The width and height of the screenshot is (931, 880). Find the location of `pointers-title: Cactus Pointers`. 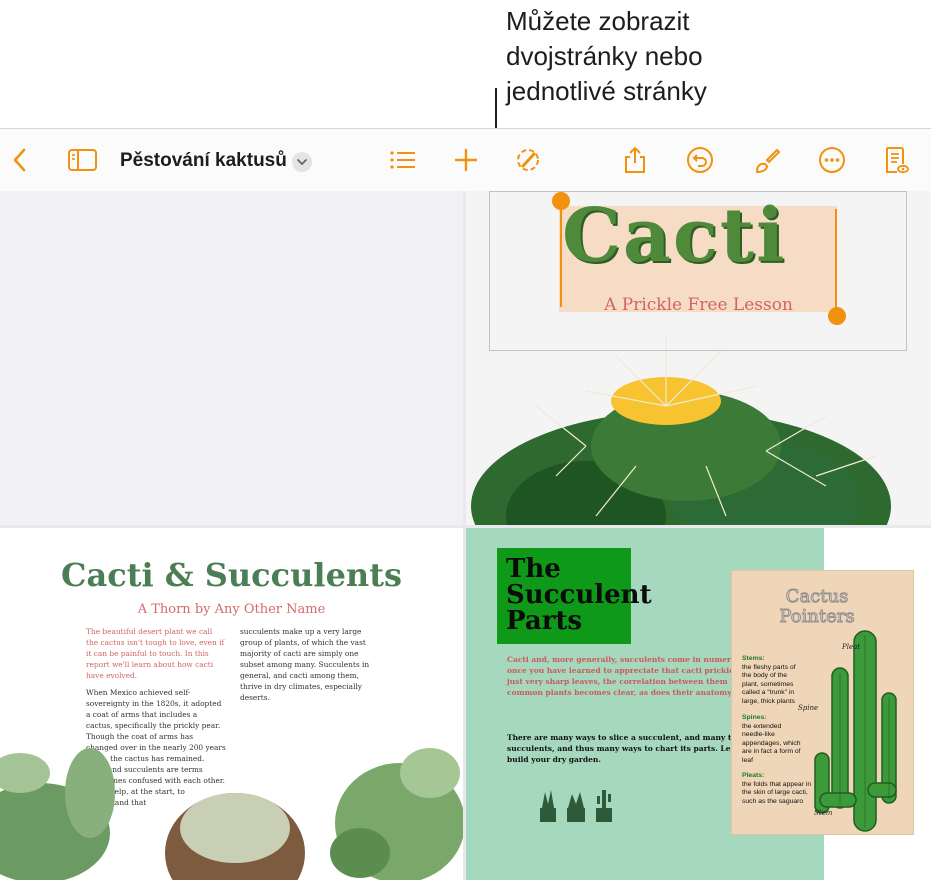

pointers-title: Cactus Pointers is located at coordinates (817, 606).